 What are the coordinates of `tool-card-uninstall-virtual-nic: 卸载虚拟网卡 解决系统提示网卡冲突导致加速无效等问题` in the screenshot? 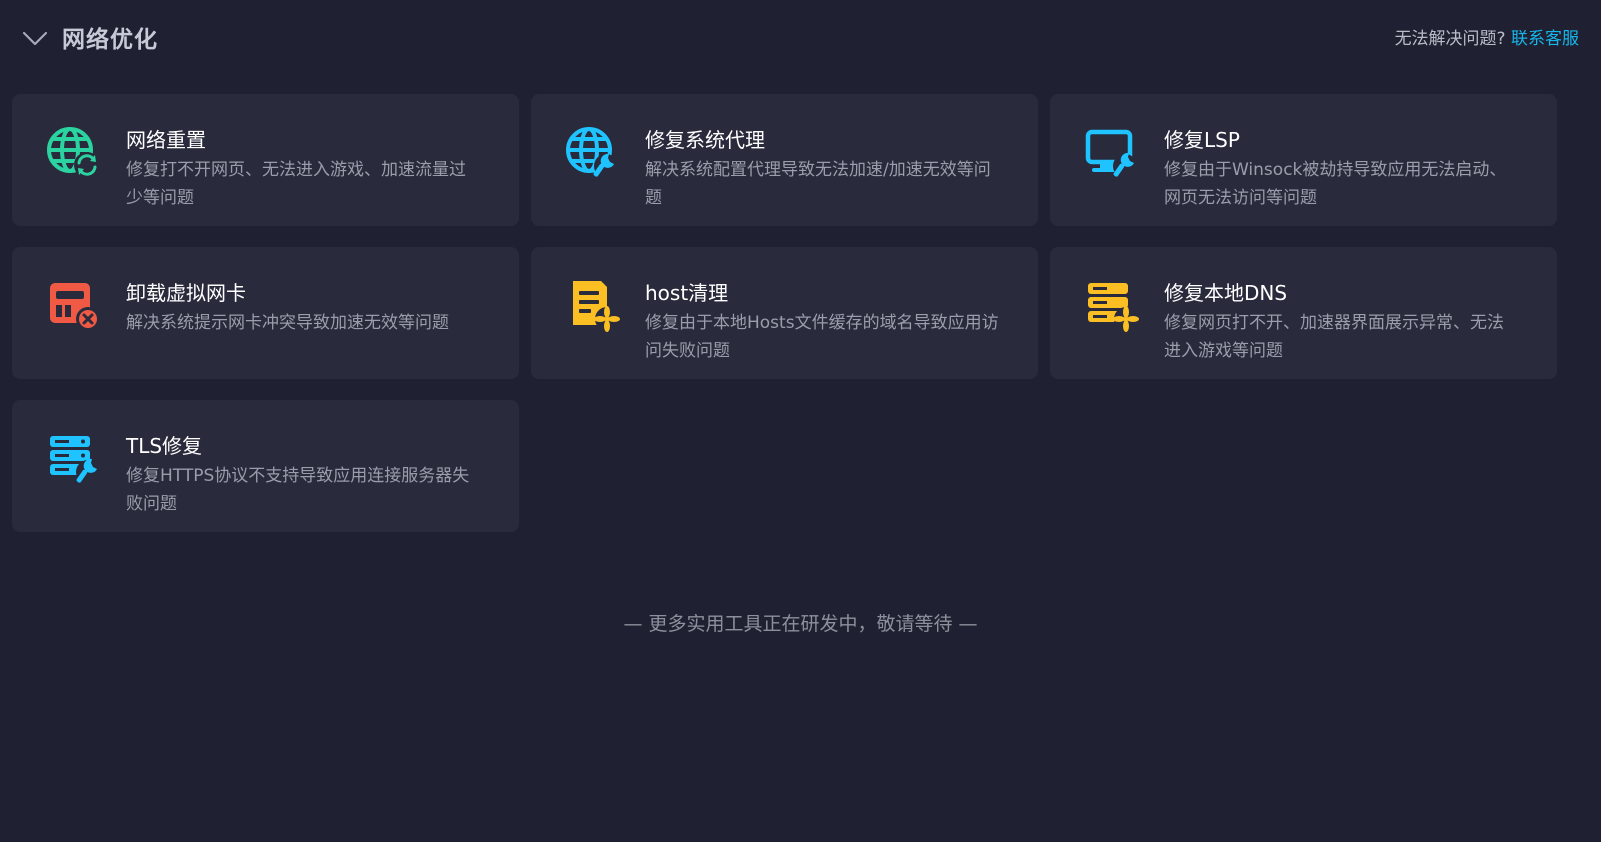 It's located at (265, 313).